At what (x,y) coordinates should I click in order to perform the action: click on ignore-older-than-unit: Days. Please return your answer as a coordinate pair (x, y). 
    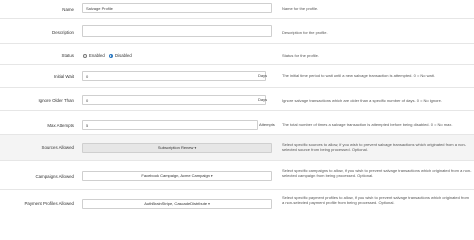
    Looking at the image, I should click on (263, 99).